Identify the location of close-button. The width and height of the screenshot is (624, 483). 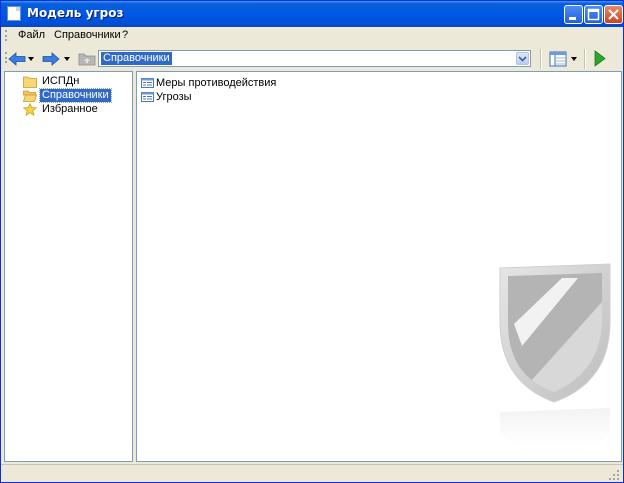
(613, 14).